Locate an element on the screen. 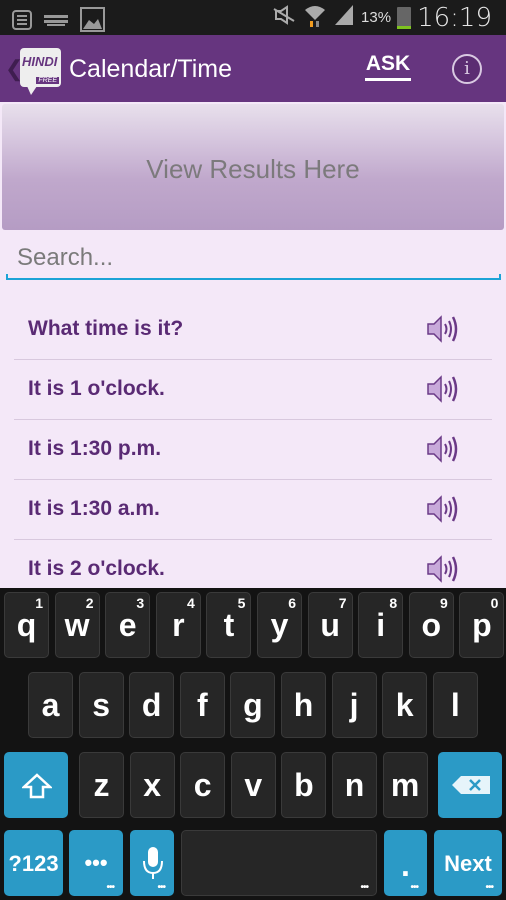 This screenshot has height=900, width=506. clock: 16:19 is located at coordinates (454, 17).